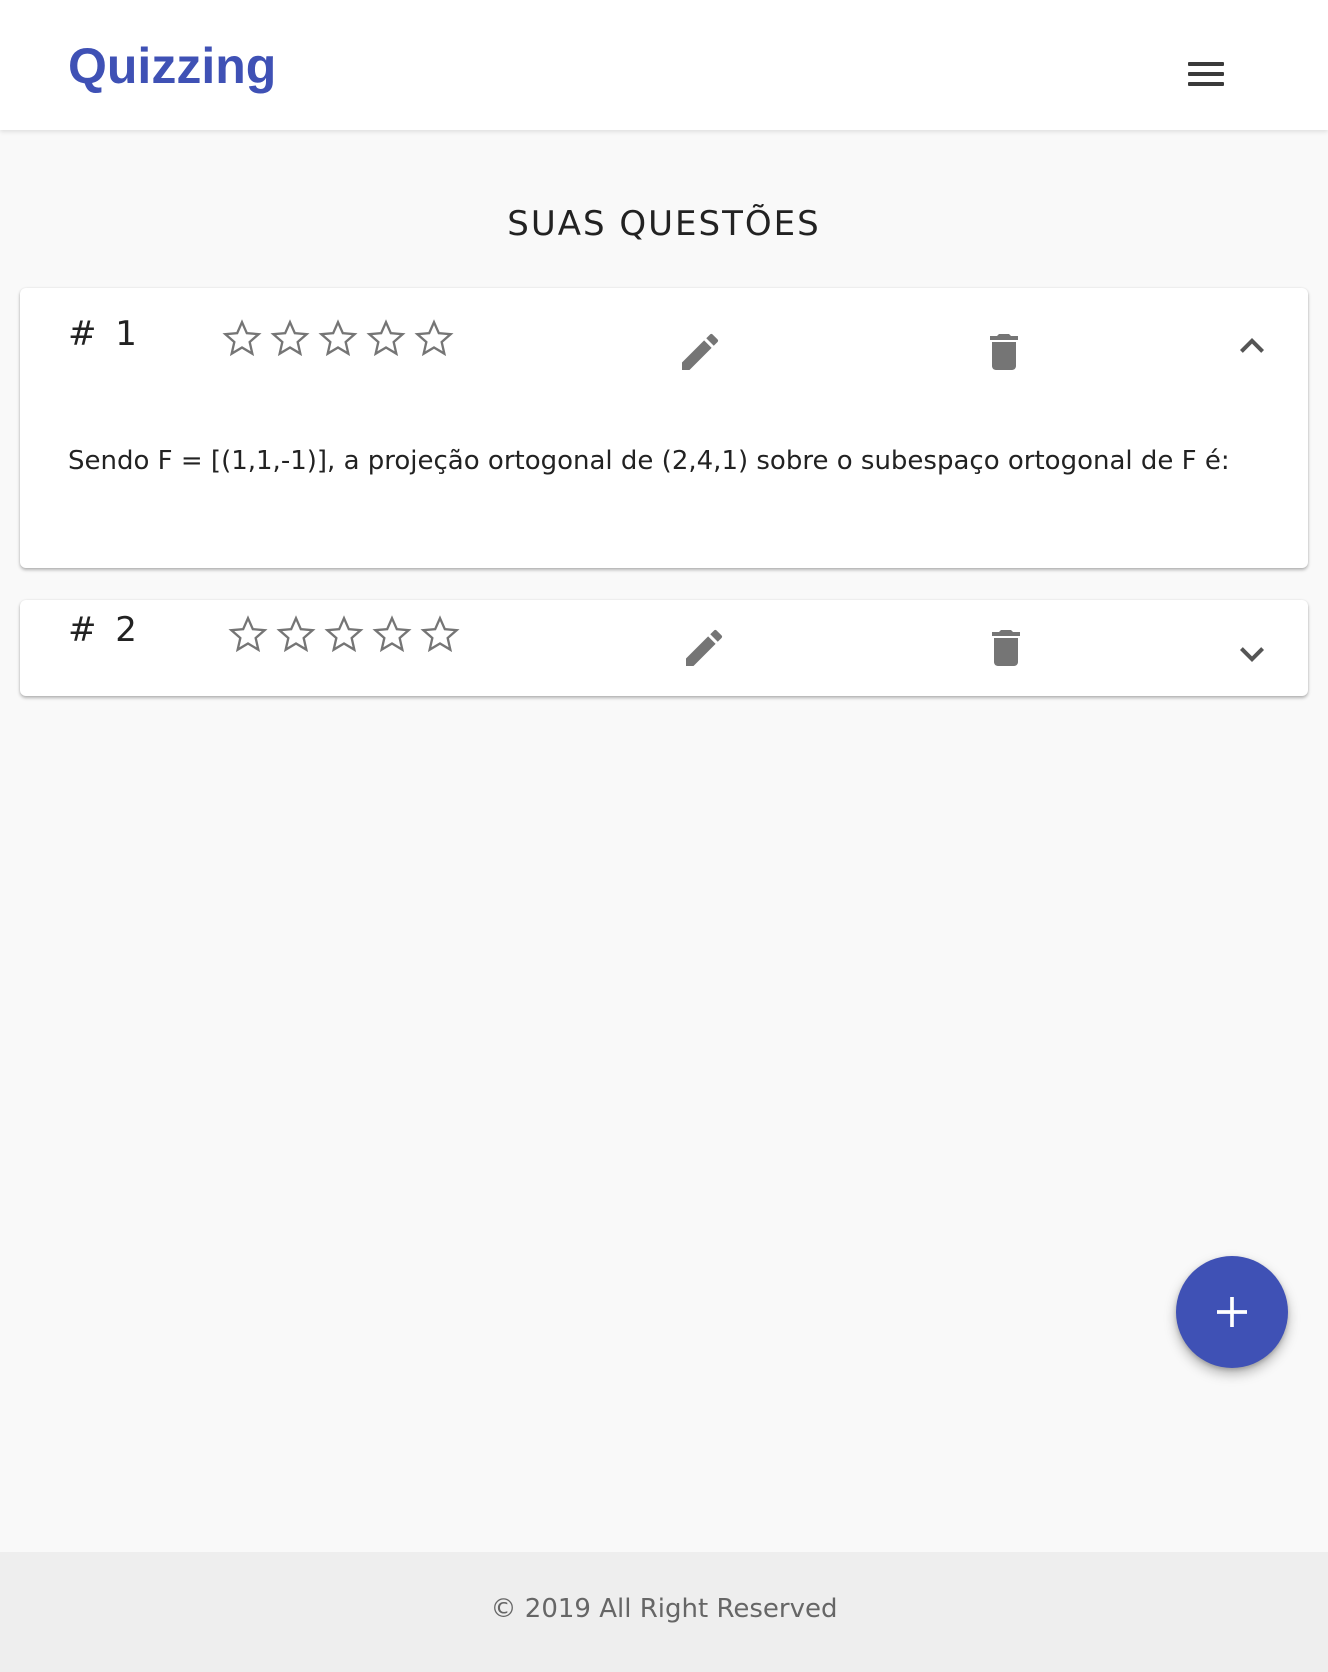 This screenshot has width=1328, height=1672. What do you see at coordinates (664, 65) in the screenshot?
I see `top-app-bar: Quizzing` at bounding box center [664, 65].